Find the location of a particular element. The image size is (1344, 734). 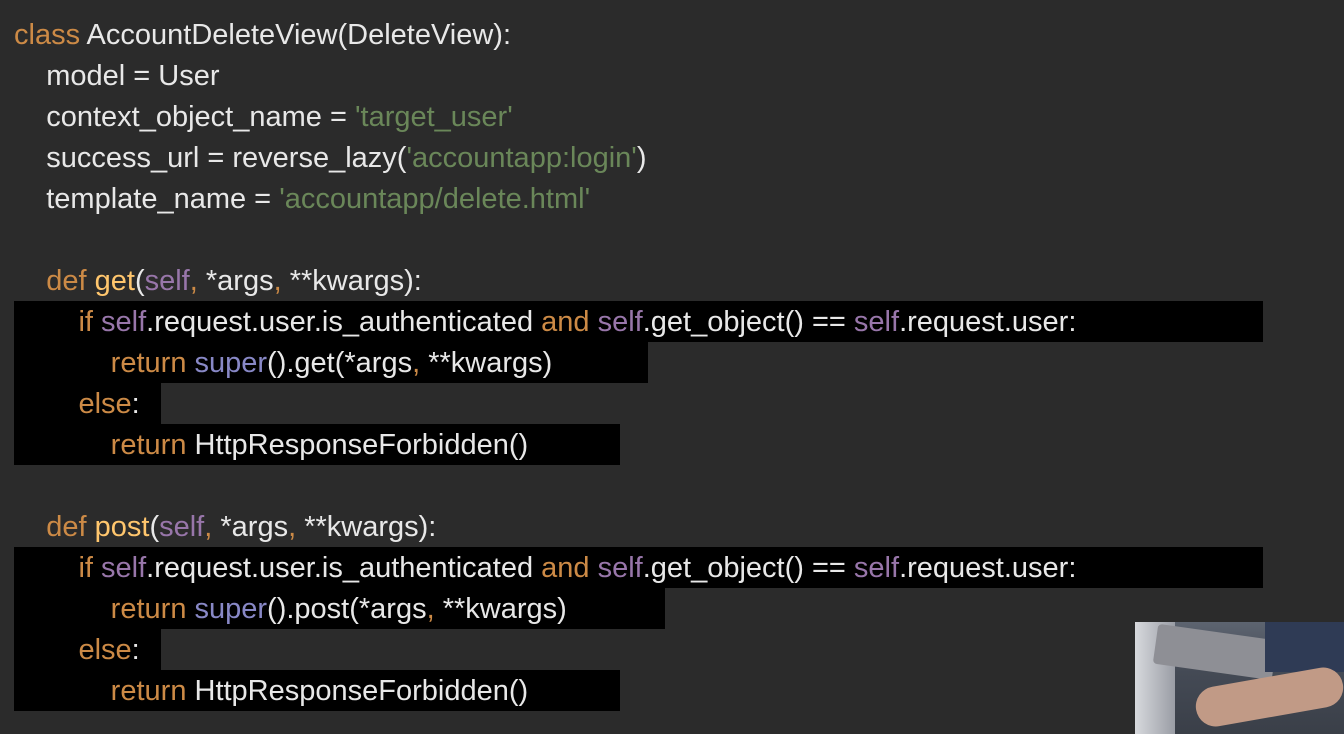

code-line: def get(self, *args, **kwargs): is located at coordinates (218, 281).